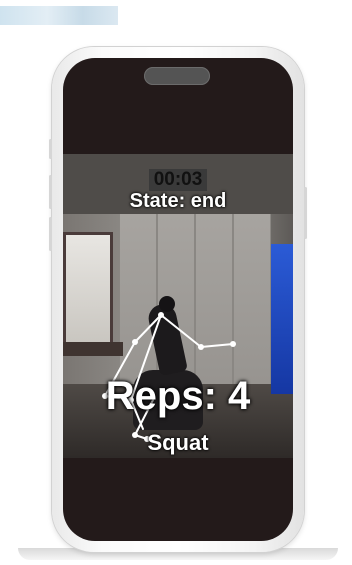 Image resolution: width=352 pixels, height=565 pixels. Describe the element at coordinates (217, 345) in the screenshot. I see `skeleton-forearm` at that location.